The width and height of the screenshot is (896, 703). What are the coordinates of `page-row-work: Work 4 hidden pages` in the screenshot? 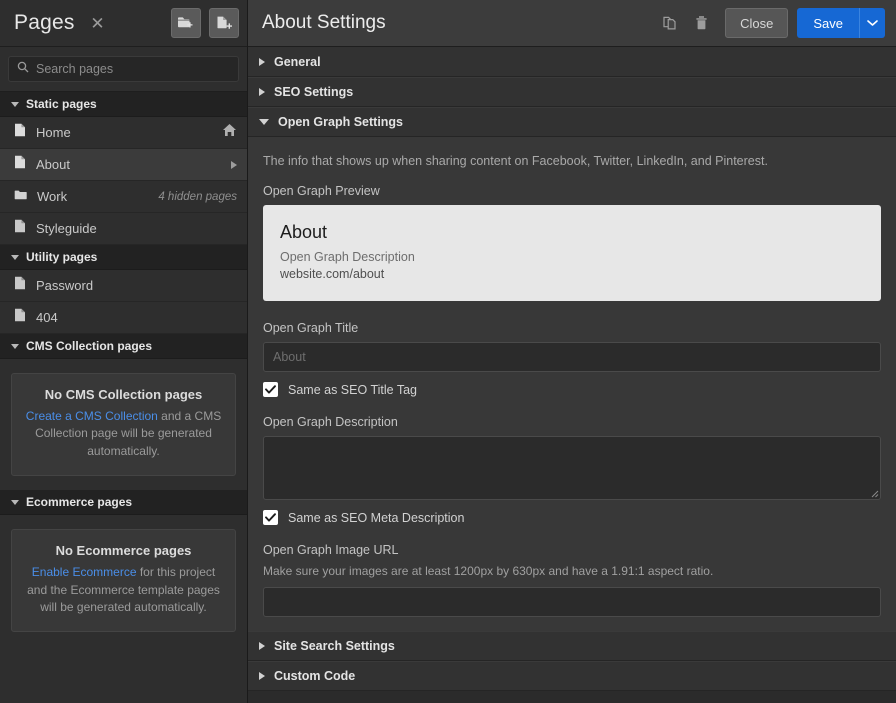 It's located at (123, 197).